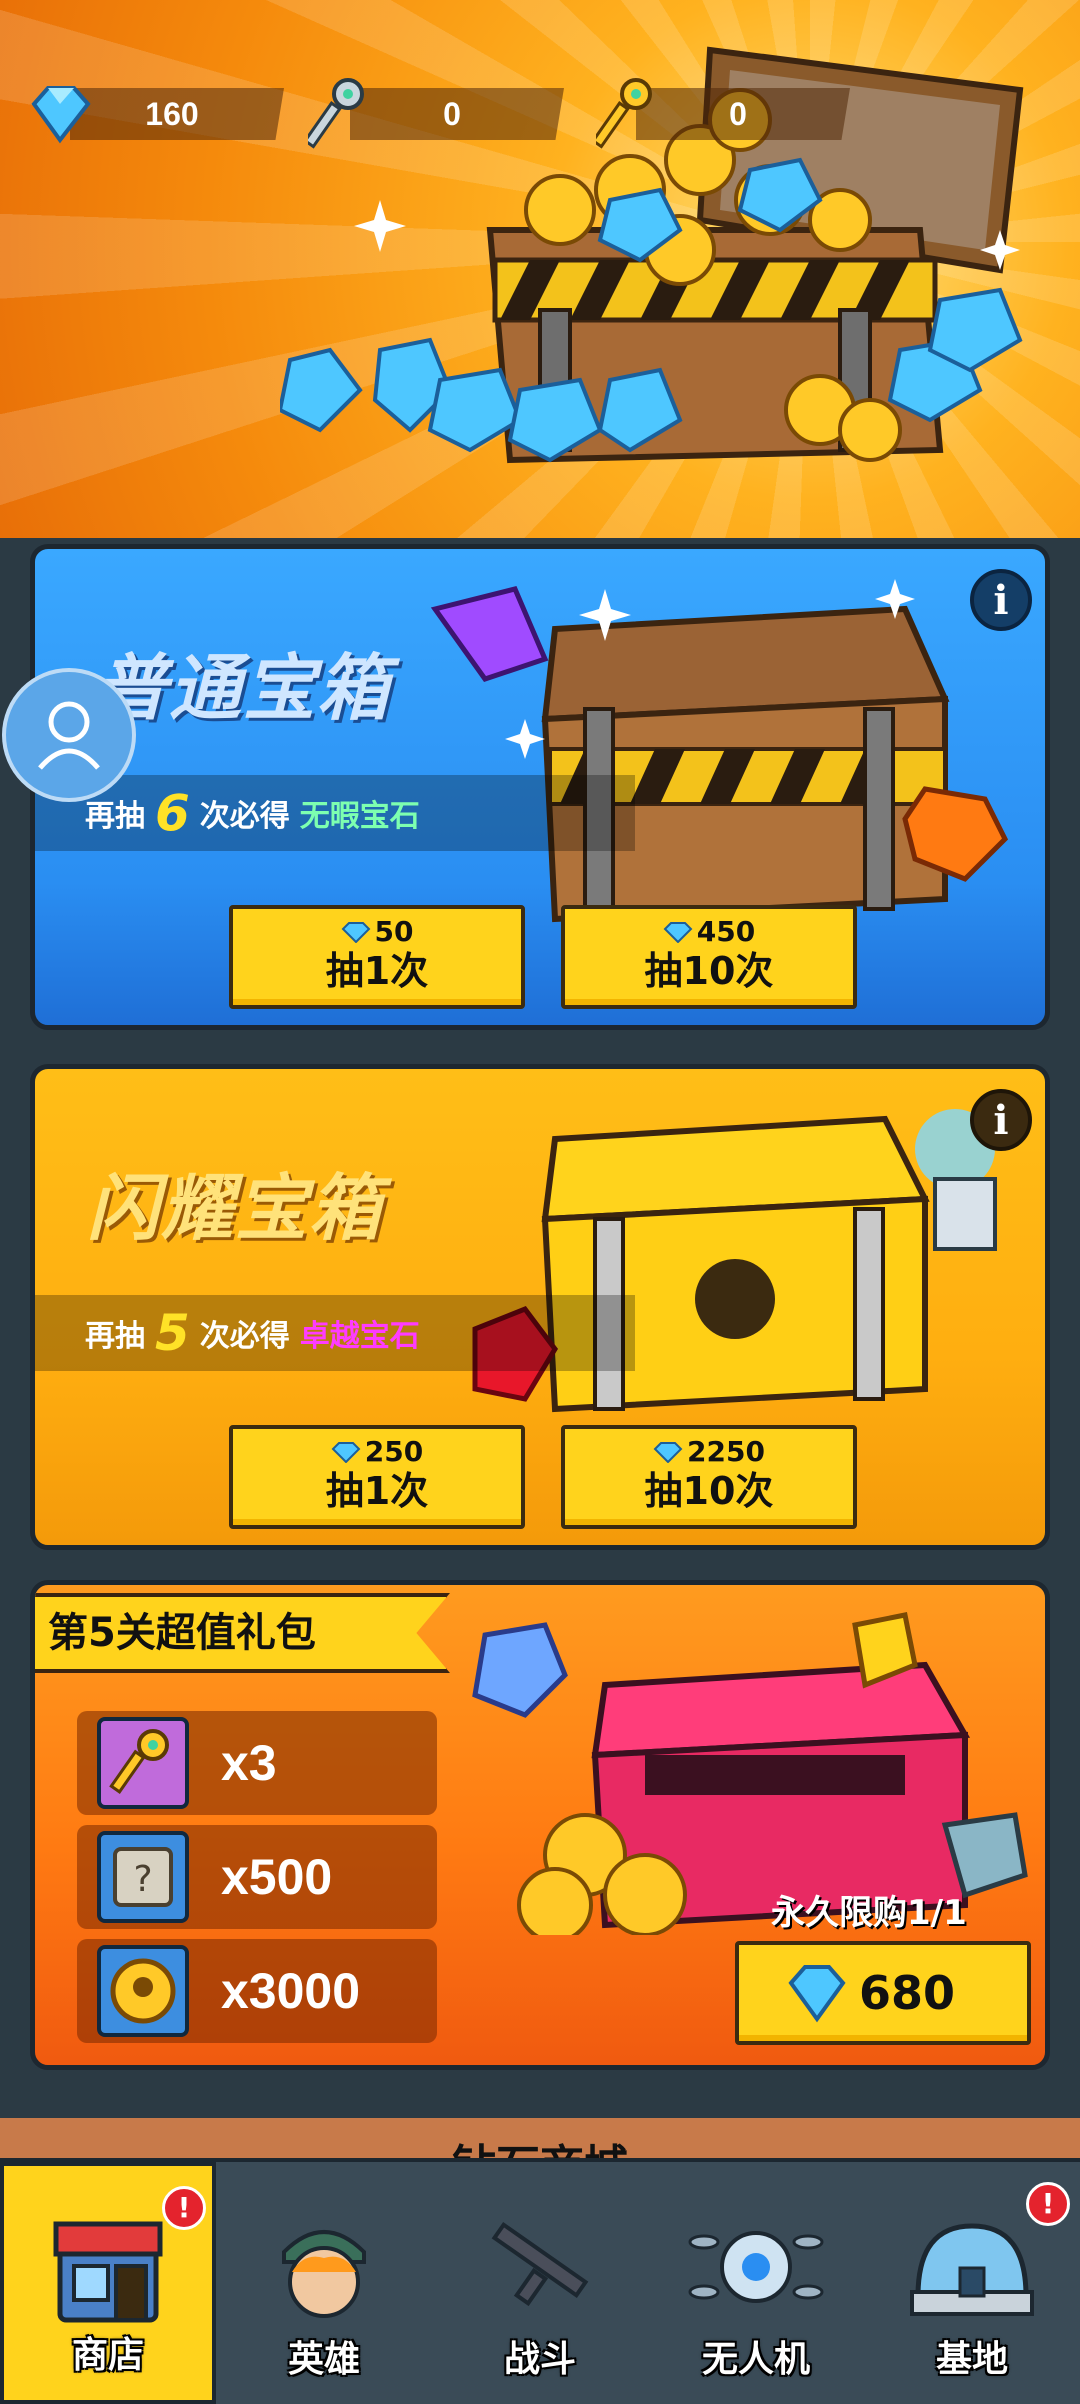 This screenshot has width=1080, height=2404. I want to click on shine-draw-1-button: 250 抽1次, so click(377, 1477).